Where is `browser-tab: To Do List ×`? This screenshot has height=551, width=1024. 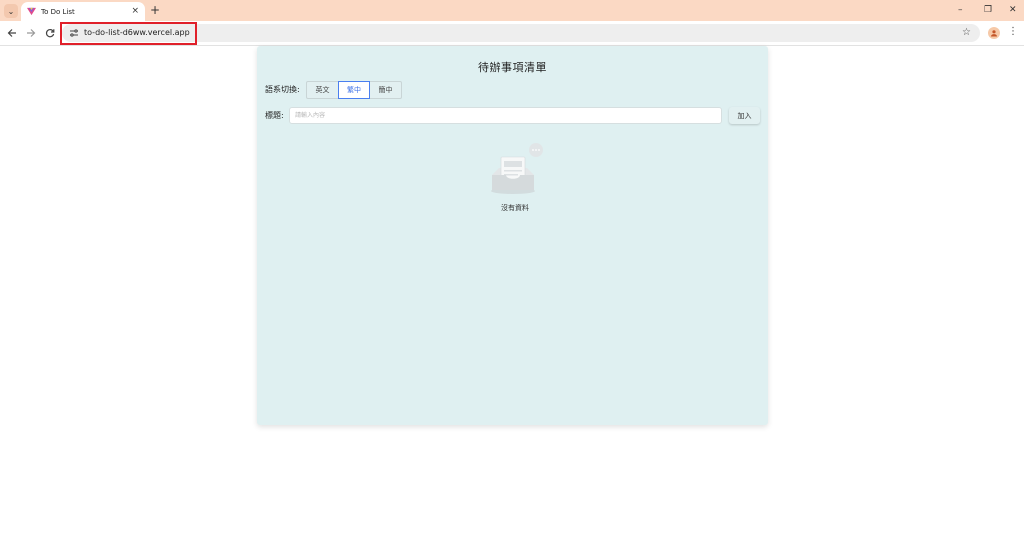
browser-tab: To Do List × is located at coordinates (83, 11).